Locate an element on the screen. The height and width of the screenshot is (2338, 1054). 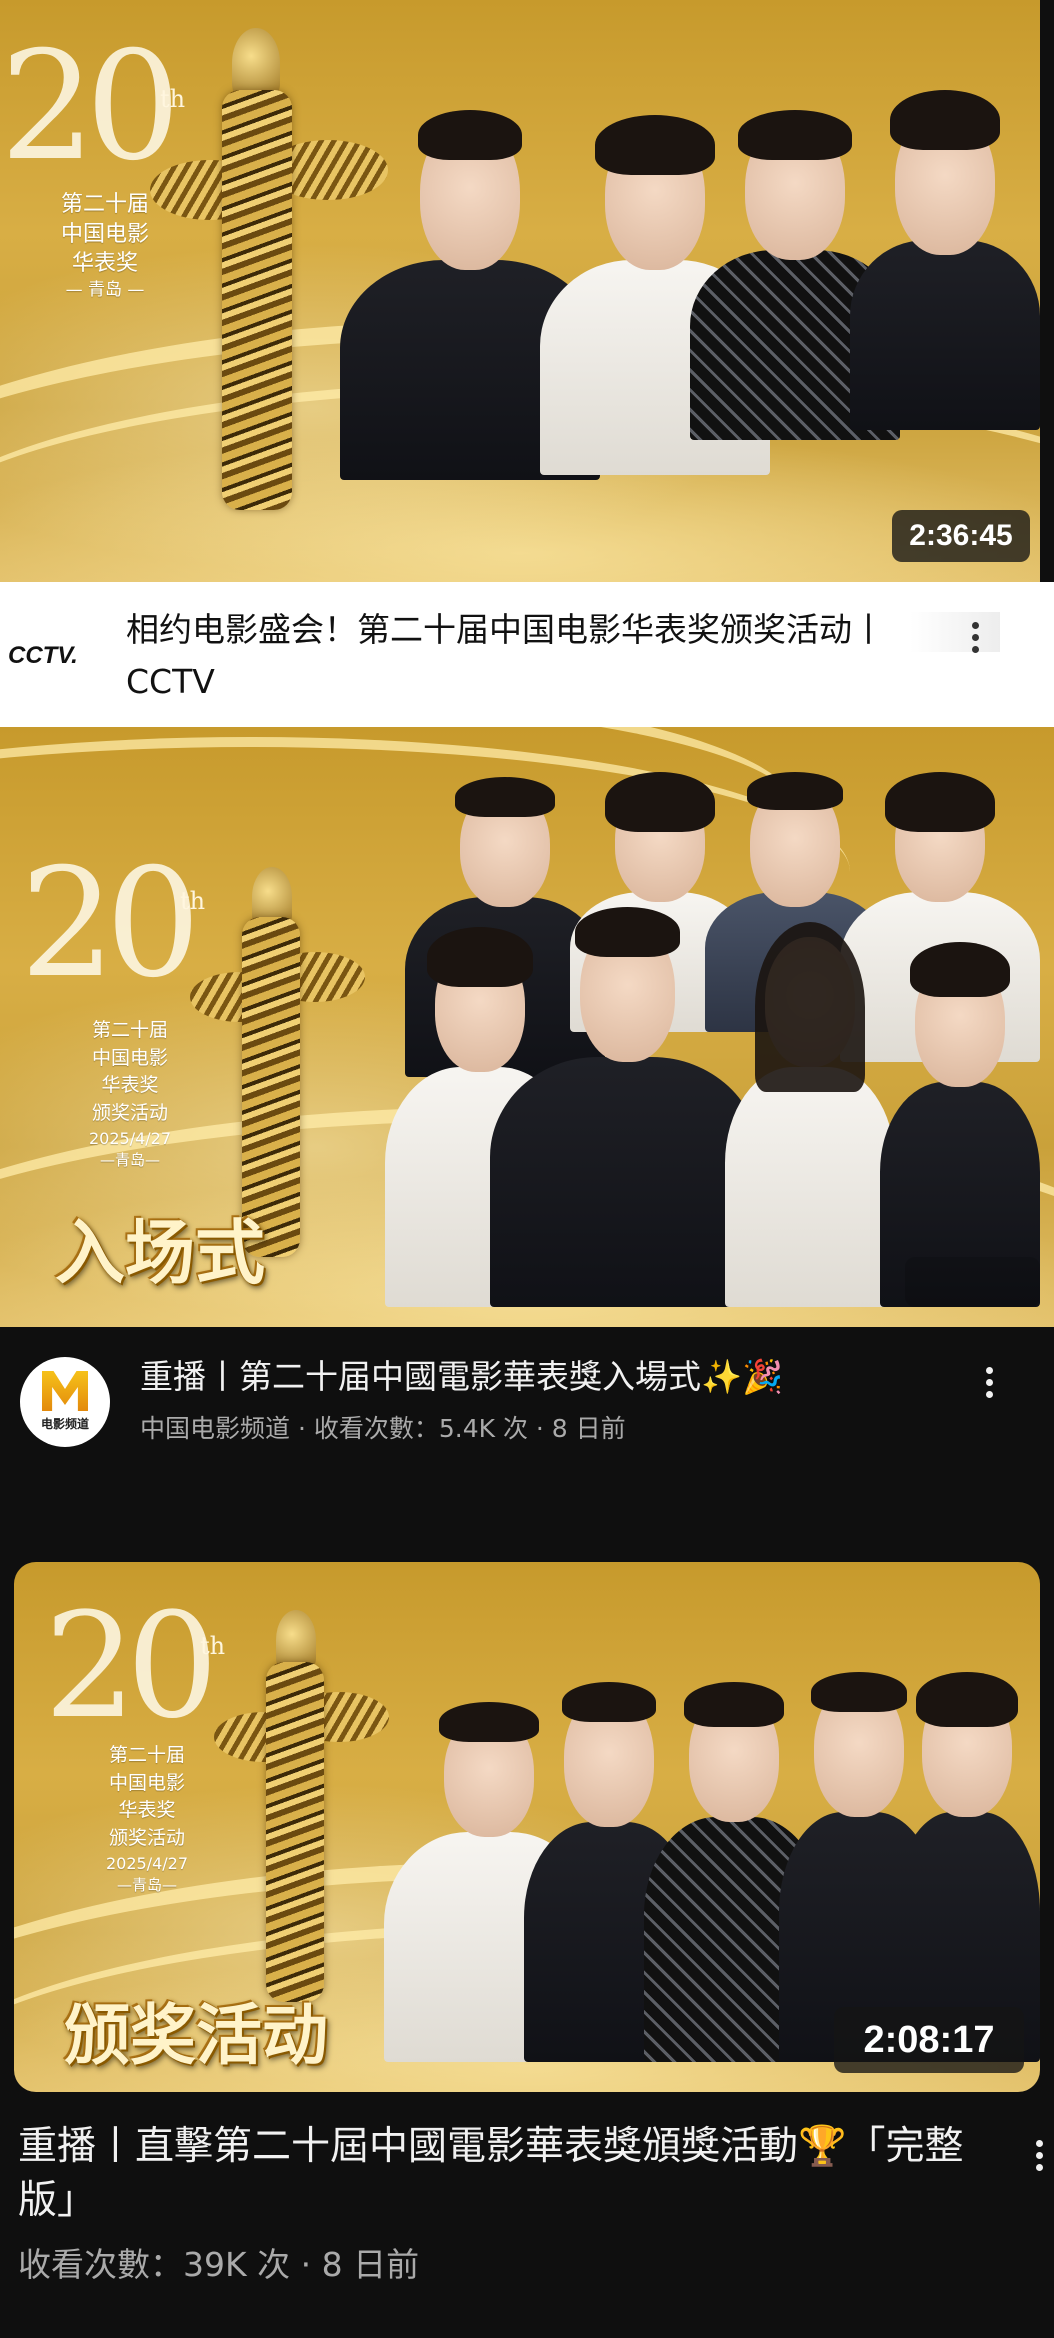
video-title: 重播丨第二十届中國電影華表獎入場式✨🎉 is located at coordinates (540, 1377).